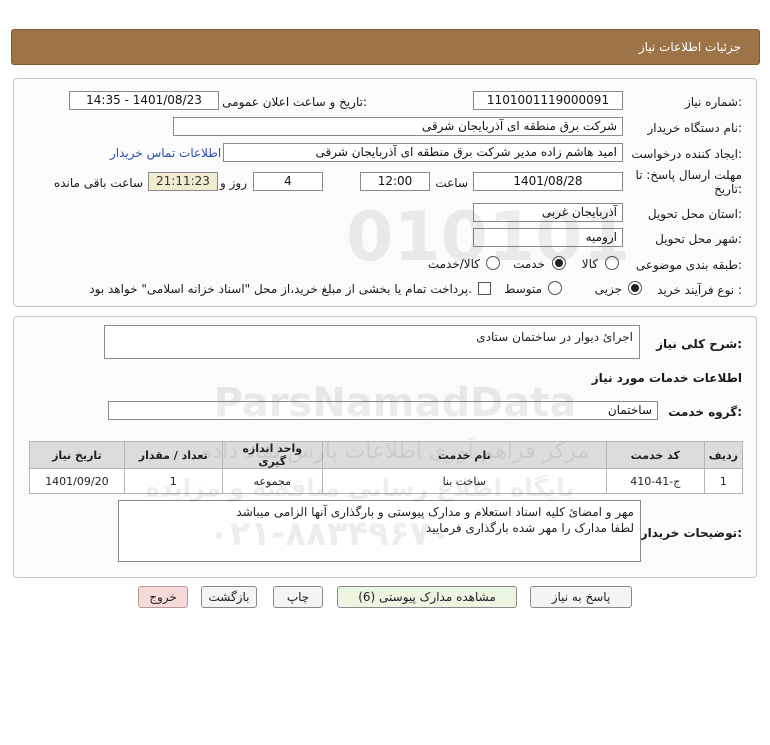  Describe the element at coordinates (548, 212) in the screenshot. I see `province-field: آذربایجان غربی` at that location.